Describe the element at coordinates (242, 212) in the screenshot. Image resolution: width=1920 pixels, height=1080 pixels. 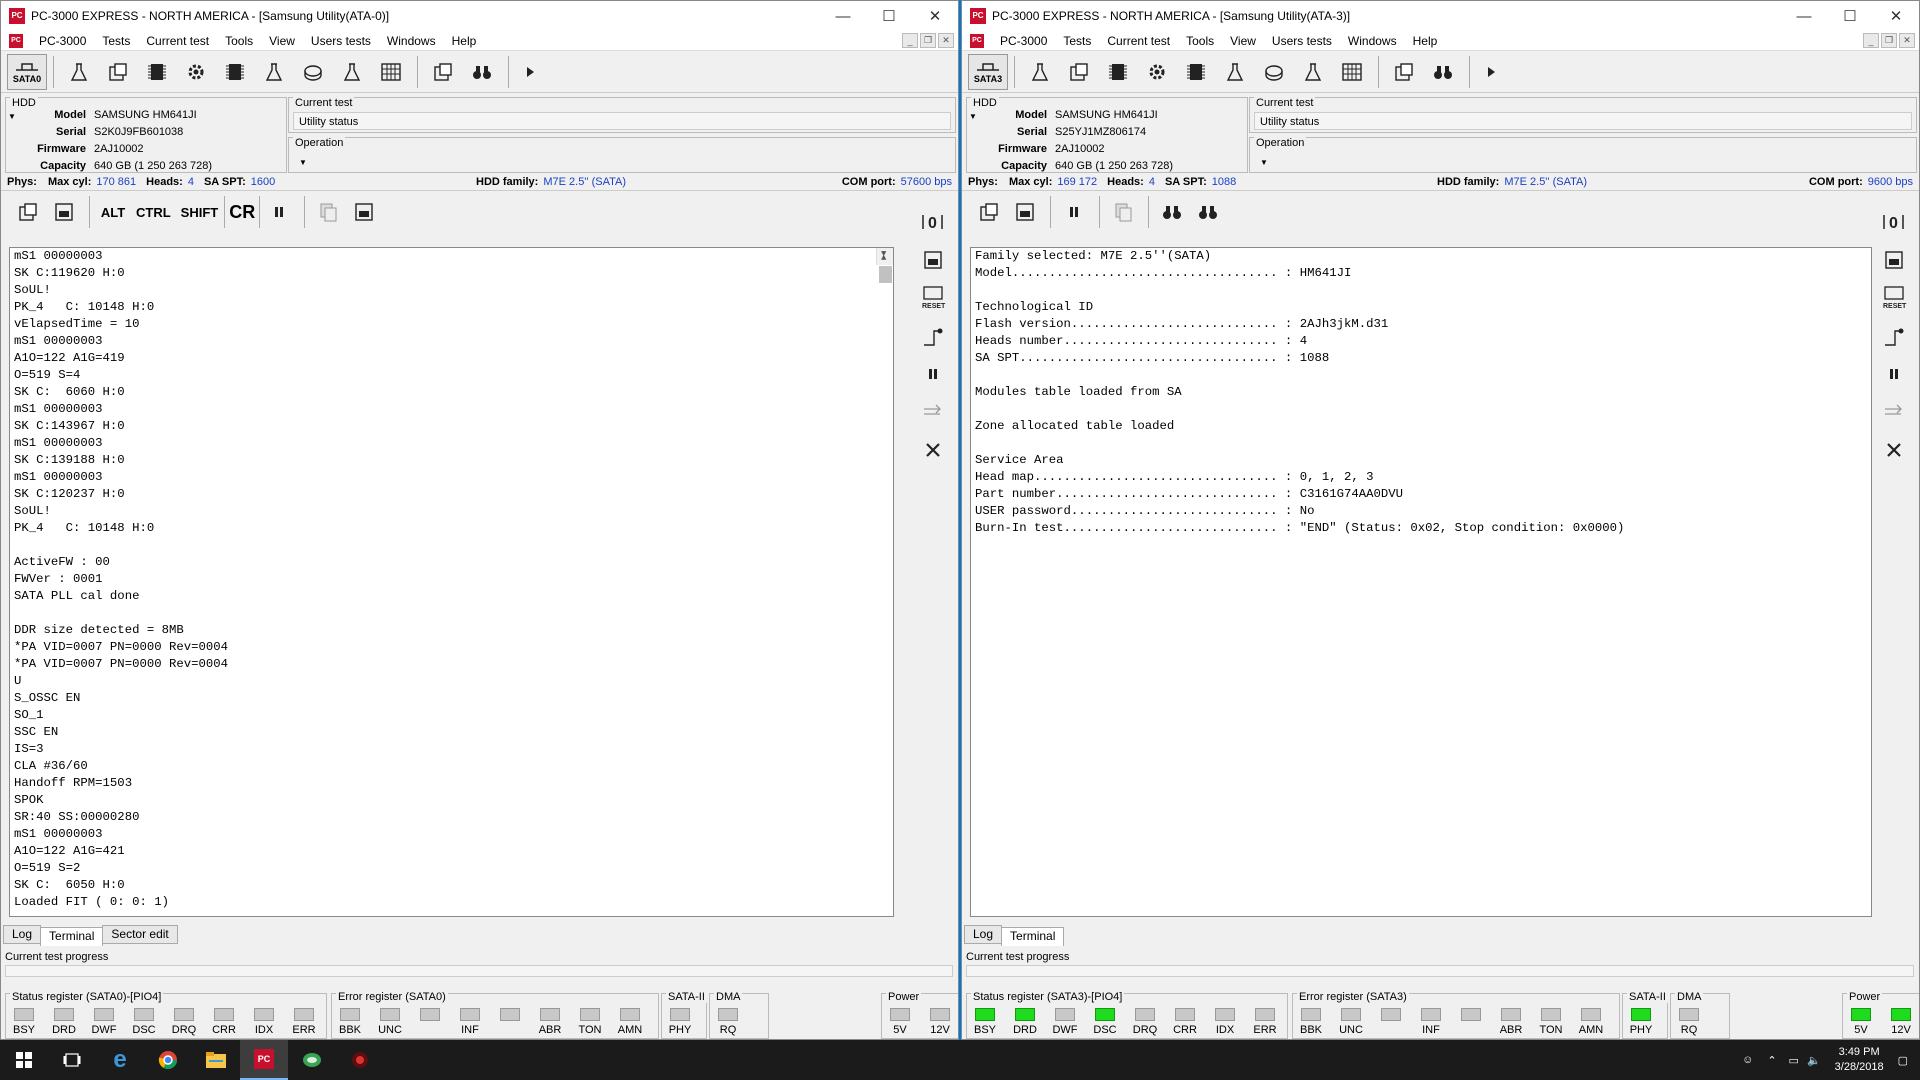
I see `cr-button: CR` at that location.